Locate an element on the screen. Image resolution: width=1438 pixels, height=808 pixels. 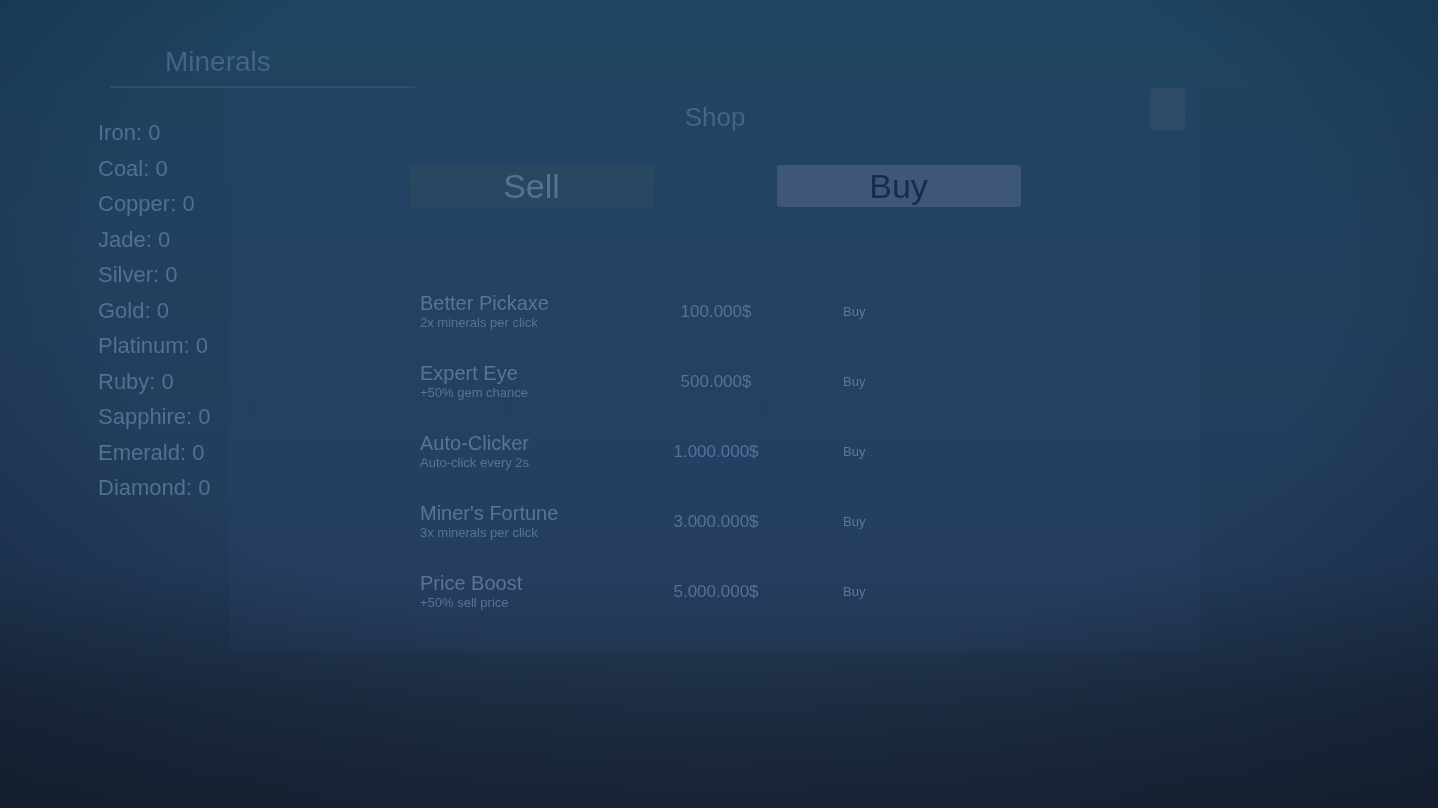
upgrade-name: Miner's Fortune is located at coordinates (489, 513).